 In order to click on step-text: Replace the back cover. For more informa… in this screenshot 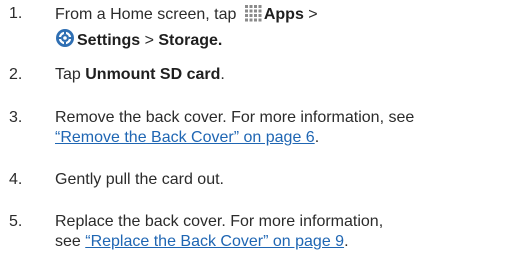, I will do `click(219, 231)`.